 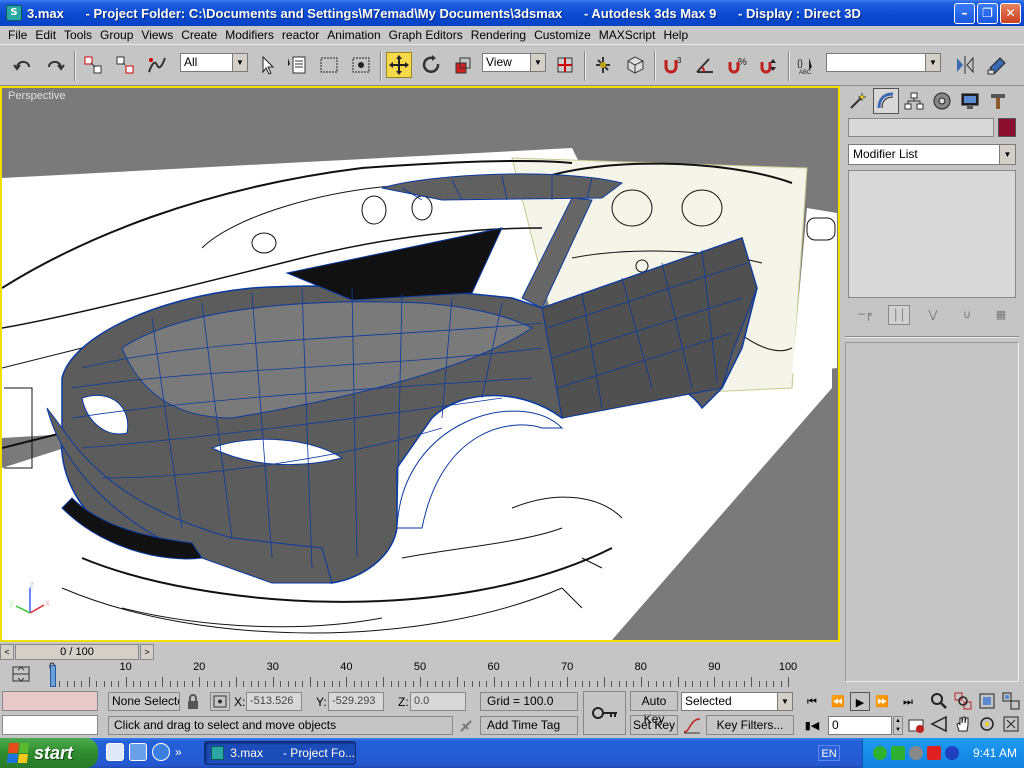 What do you see at coordinates (603, 65) in the screenshot?
I see `select-and-manipulate-button` at bounding box center [603, 65].